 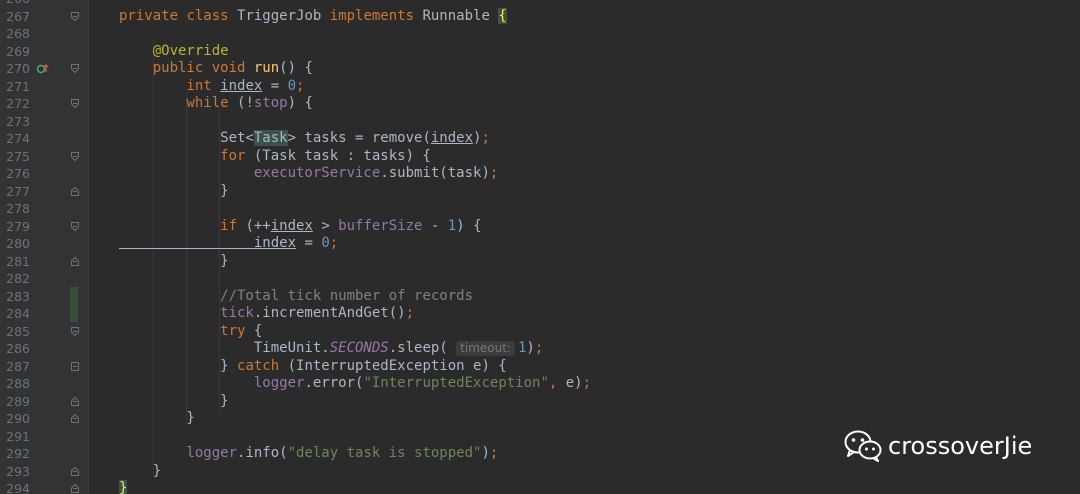 I want to click on code-token: Runnable, so click(x=460, y=15).